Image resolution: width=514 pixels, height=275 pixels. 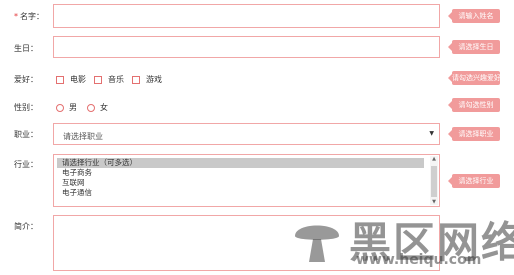 What do you see at coordinates (434, 159) in the screenshot?
I see `scroll-up-icon: ▲` at bounding box center [434, 159].